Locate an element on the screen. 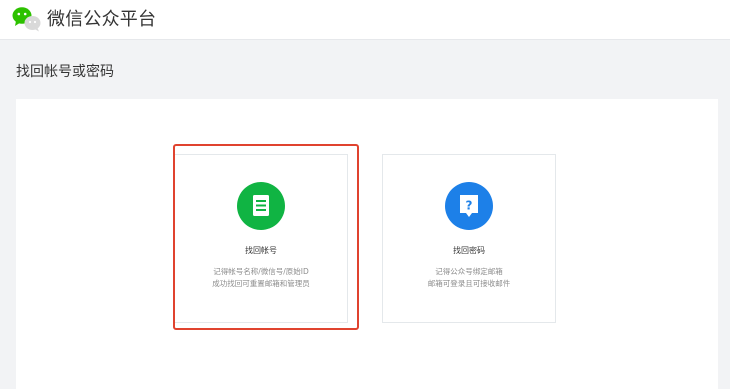 The height and width of the screenshot is (389, 730). find-password-title: 找回密码 is located at coordinates (469, 250).